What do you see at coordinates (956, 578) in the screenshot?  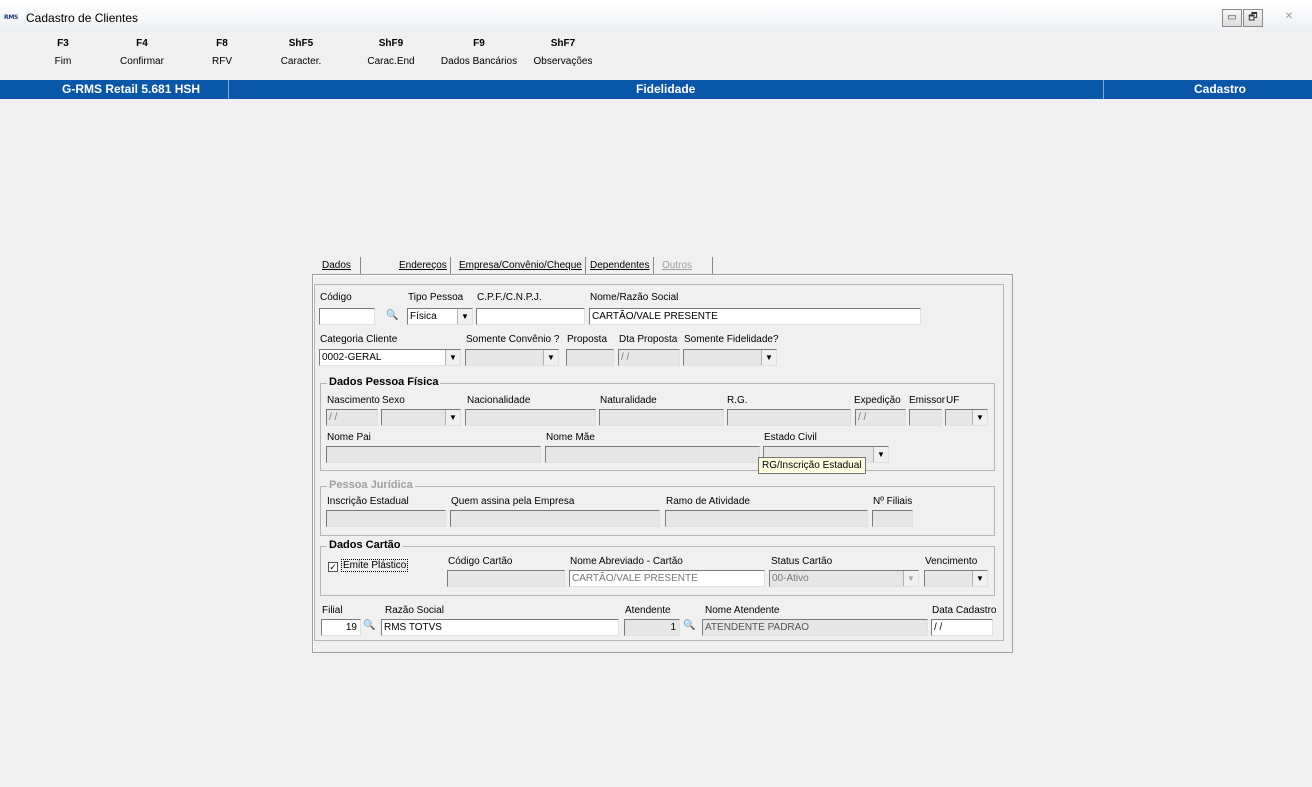 I see `vencimento-select: ▼` at bounding box center [956, 578].